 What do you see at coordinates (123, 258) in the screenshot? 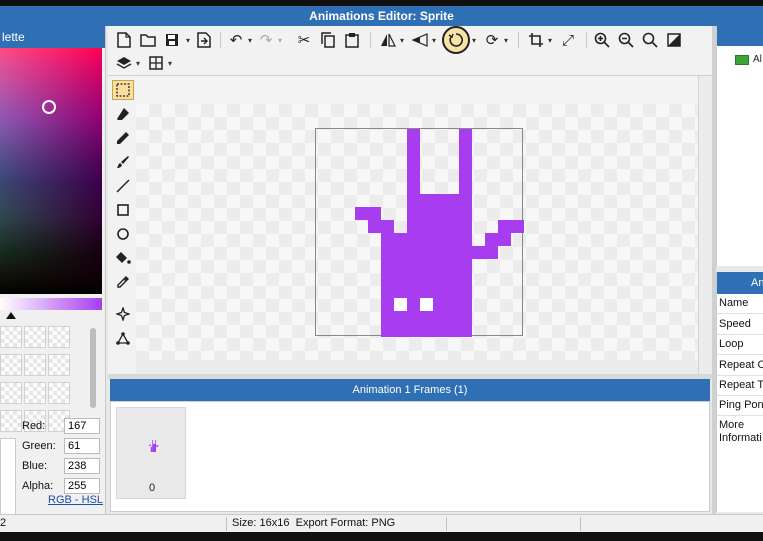
I see `fill-icon` at bounding box center [123, 258].